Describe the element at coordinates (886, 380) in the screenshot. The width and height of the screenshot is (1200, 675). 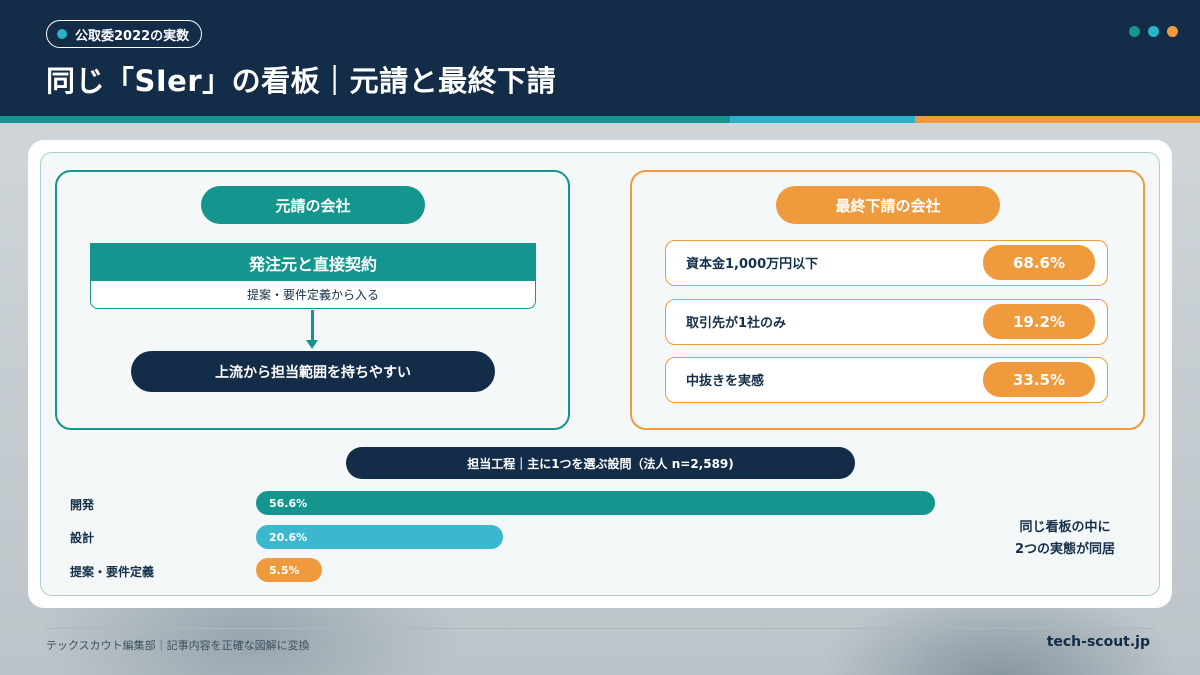
I see `stat-row: 中抜きを実感 33.5%` at that location.